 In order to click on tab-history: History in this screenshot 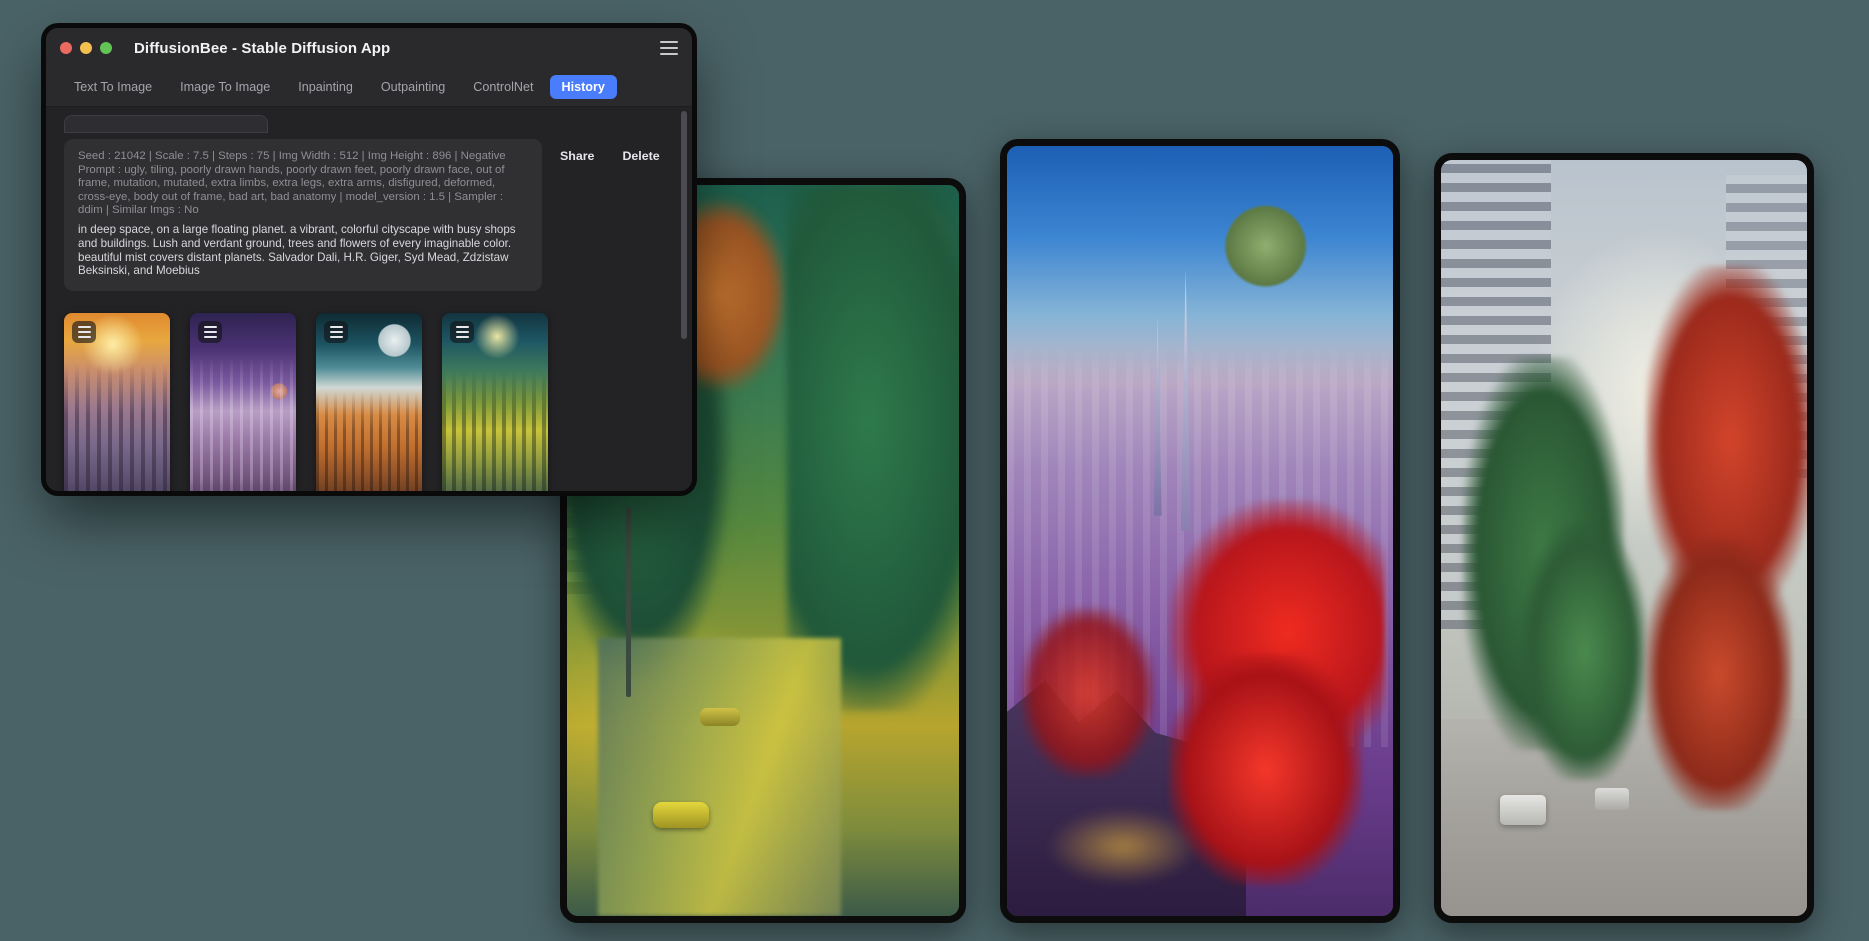, I will do `click(583, 87)`.